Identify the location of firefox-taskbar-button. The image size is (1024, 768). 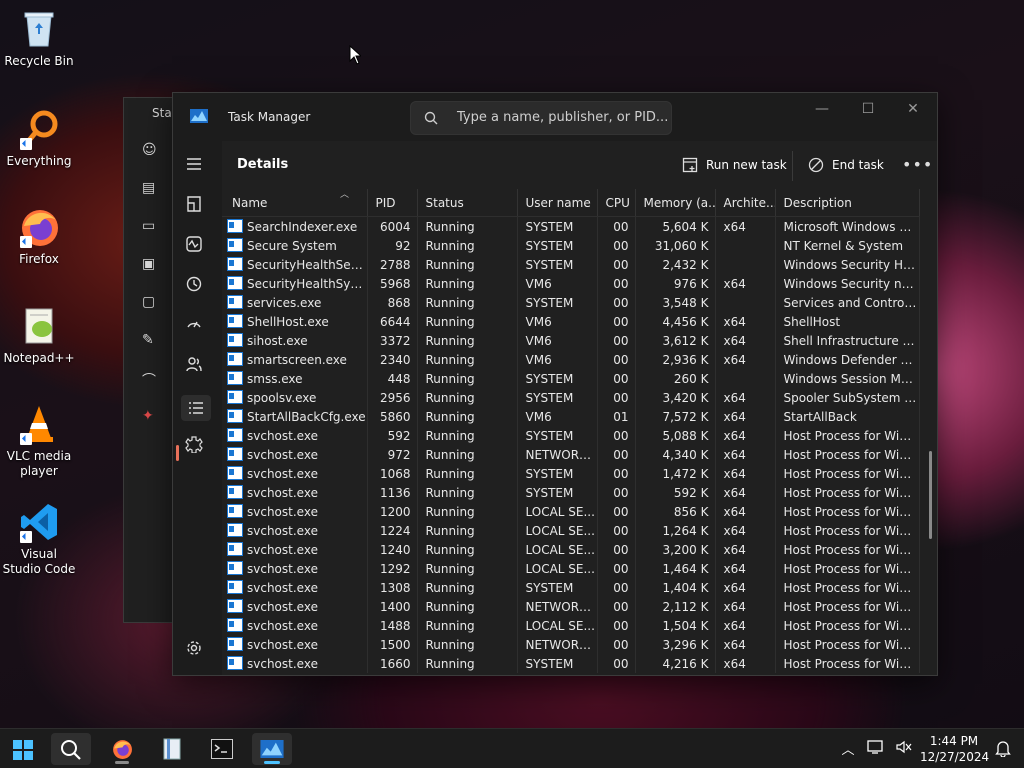
(122, 749).